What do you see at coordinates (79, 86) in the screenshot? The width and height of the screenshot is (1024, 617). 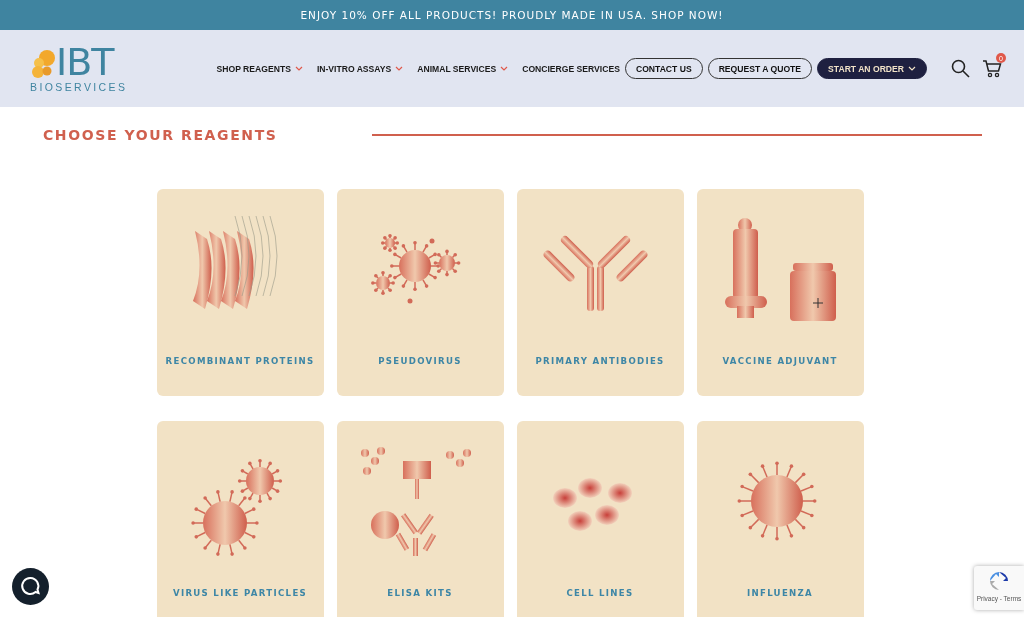 I see `logo-subtitle: BIOSERVICES` at bounding box center [79, 86].